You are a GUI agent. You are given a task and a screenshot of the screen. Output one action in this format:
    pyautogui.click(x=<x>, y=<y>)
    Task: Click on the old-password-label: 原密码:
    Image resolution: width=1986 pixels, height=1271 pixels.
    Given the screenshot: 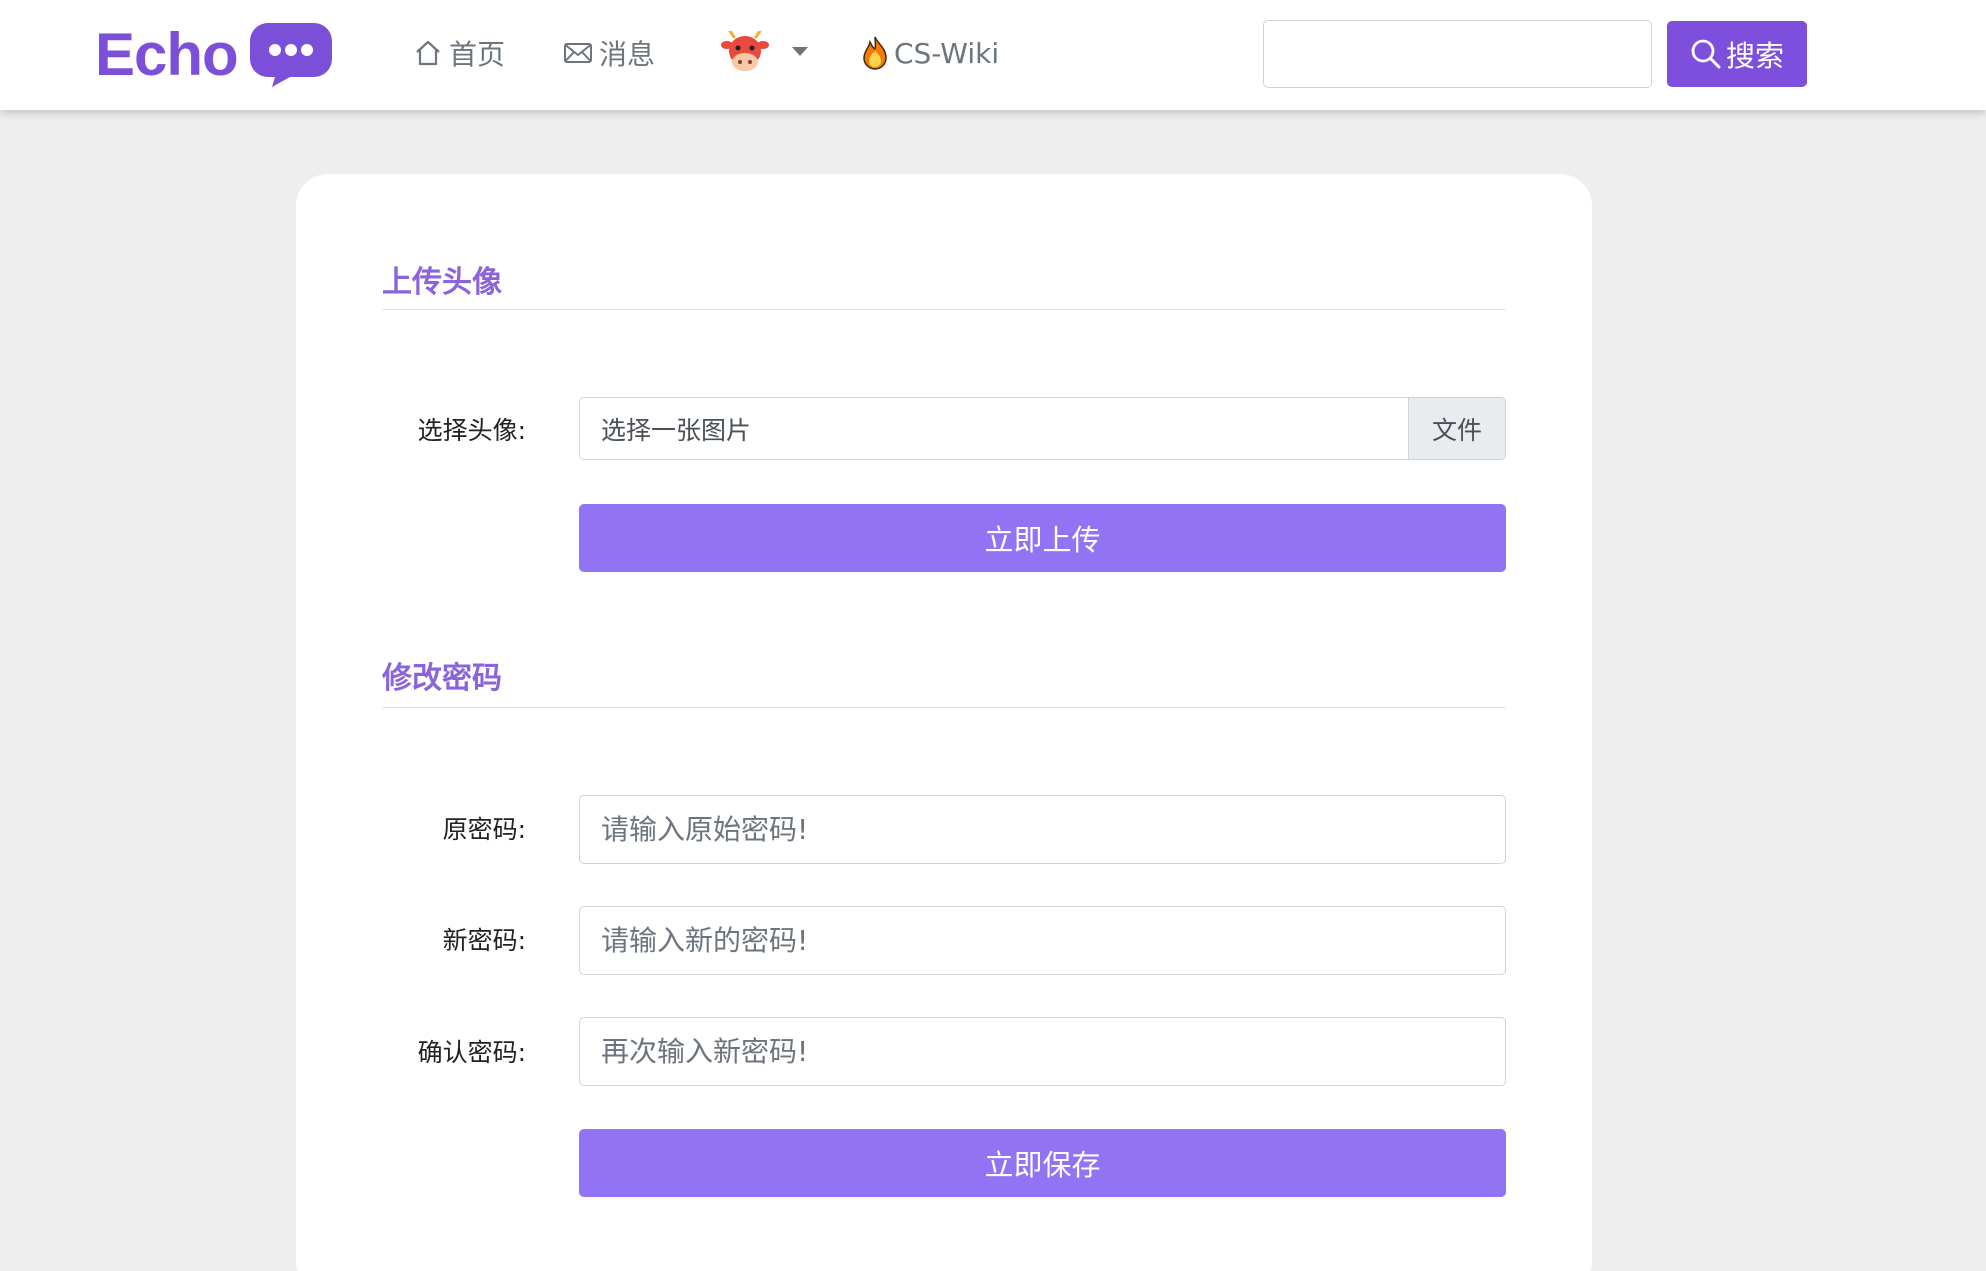 What is the action you would take?
    pyautogui.click(x=484, y=829)
    